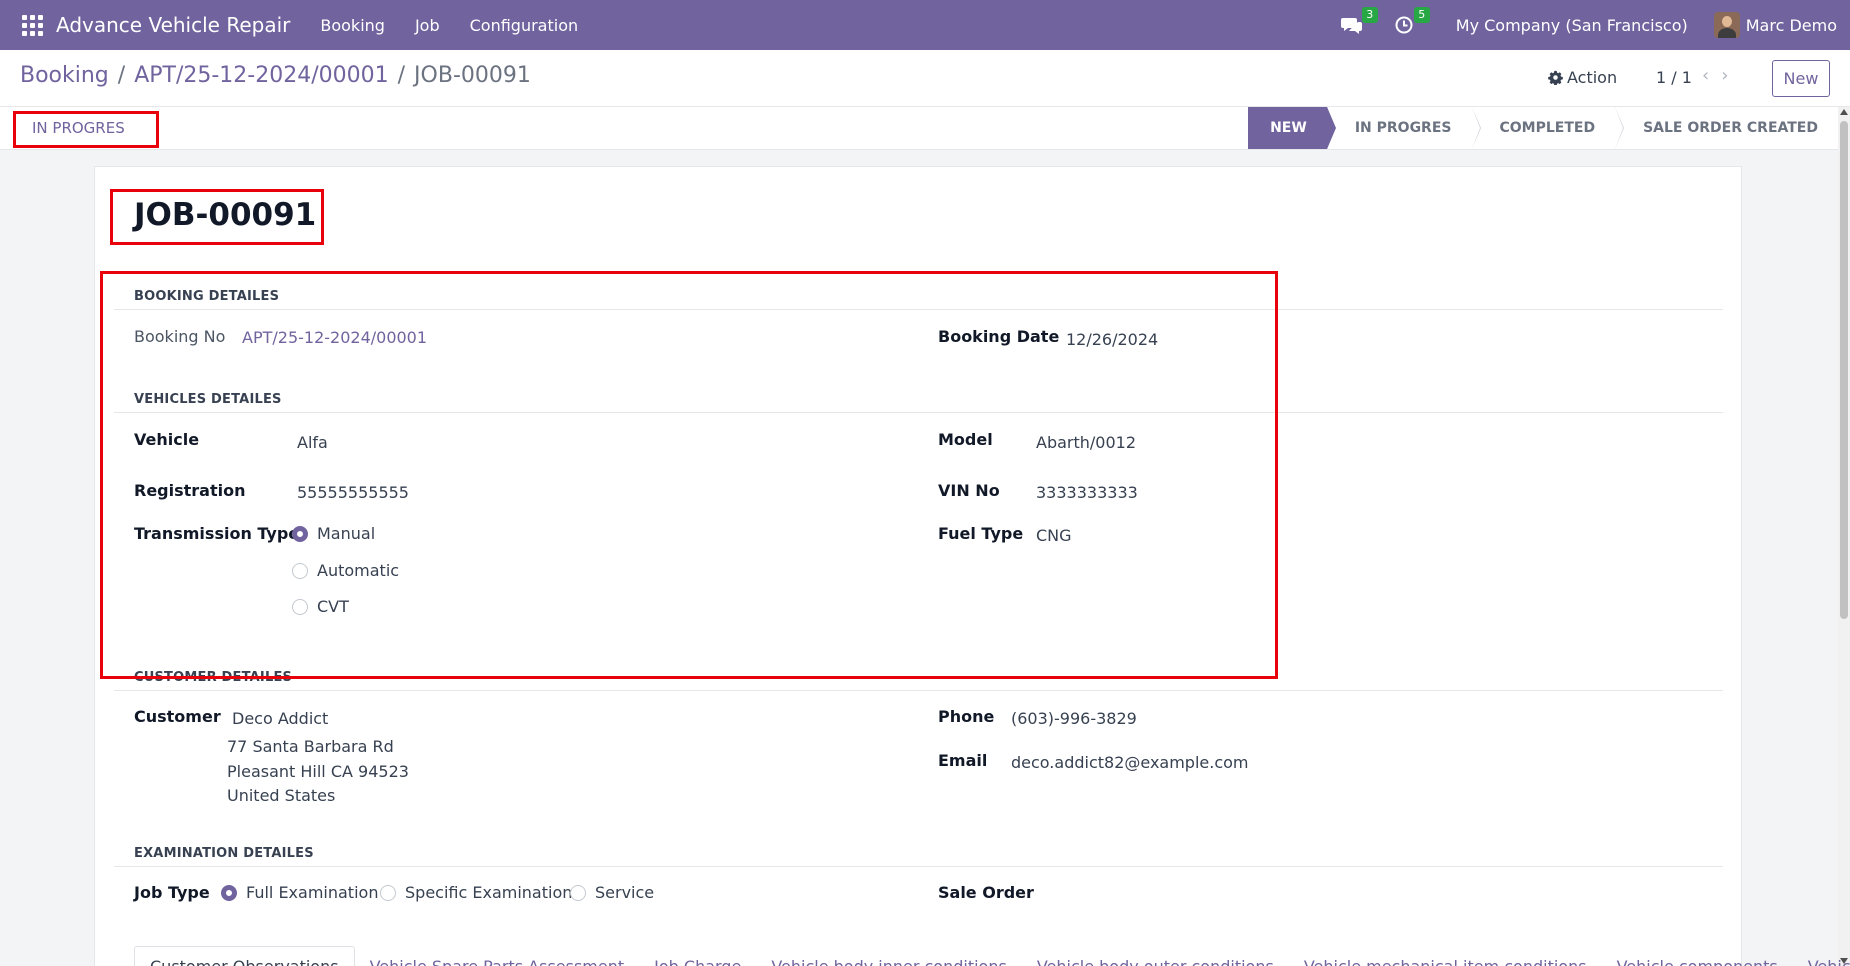  What do you see at coordinates (472, 75) in the screenshot?
I see `breadcrumb-current: JOB-00091` at bounding box center [472, 75].